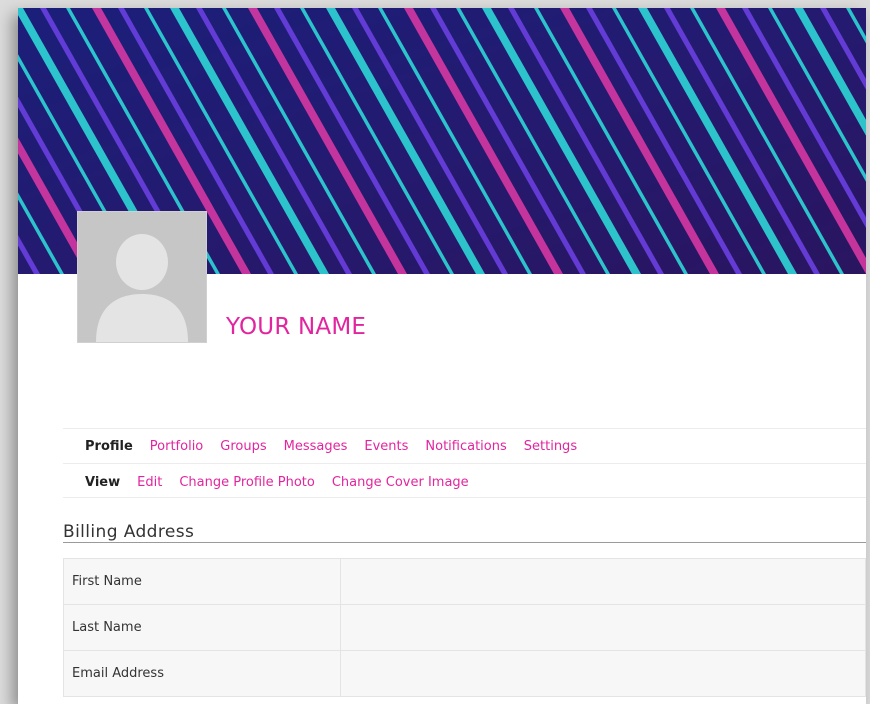 The height and width of the screenshot is (704, 870). I want to click on table-row: First Name, so click(464, 581).